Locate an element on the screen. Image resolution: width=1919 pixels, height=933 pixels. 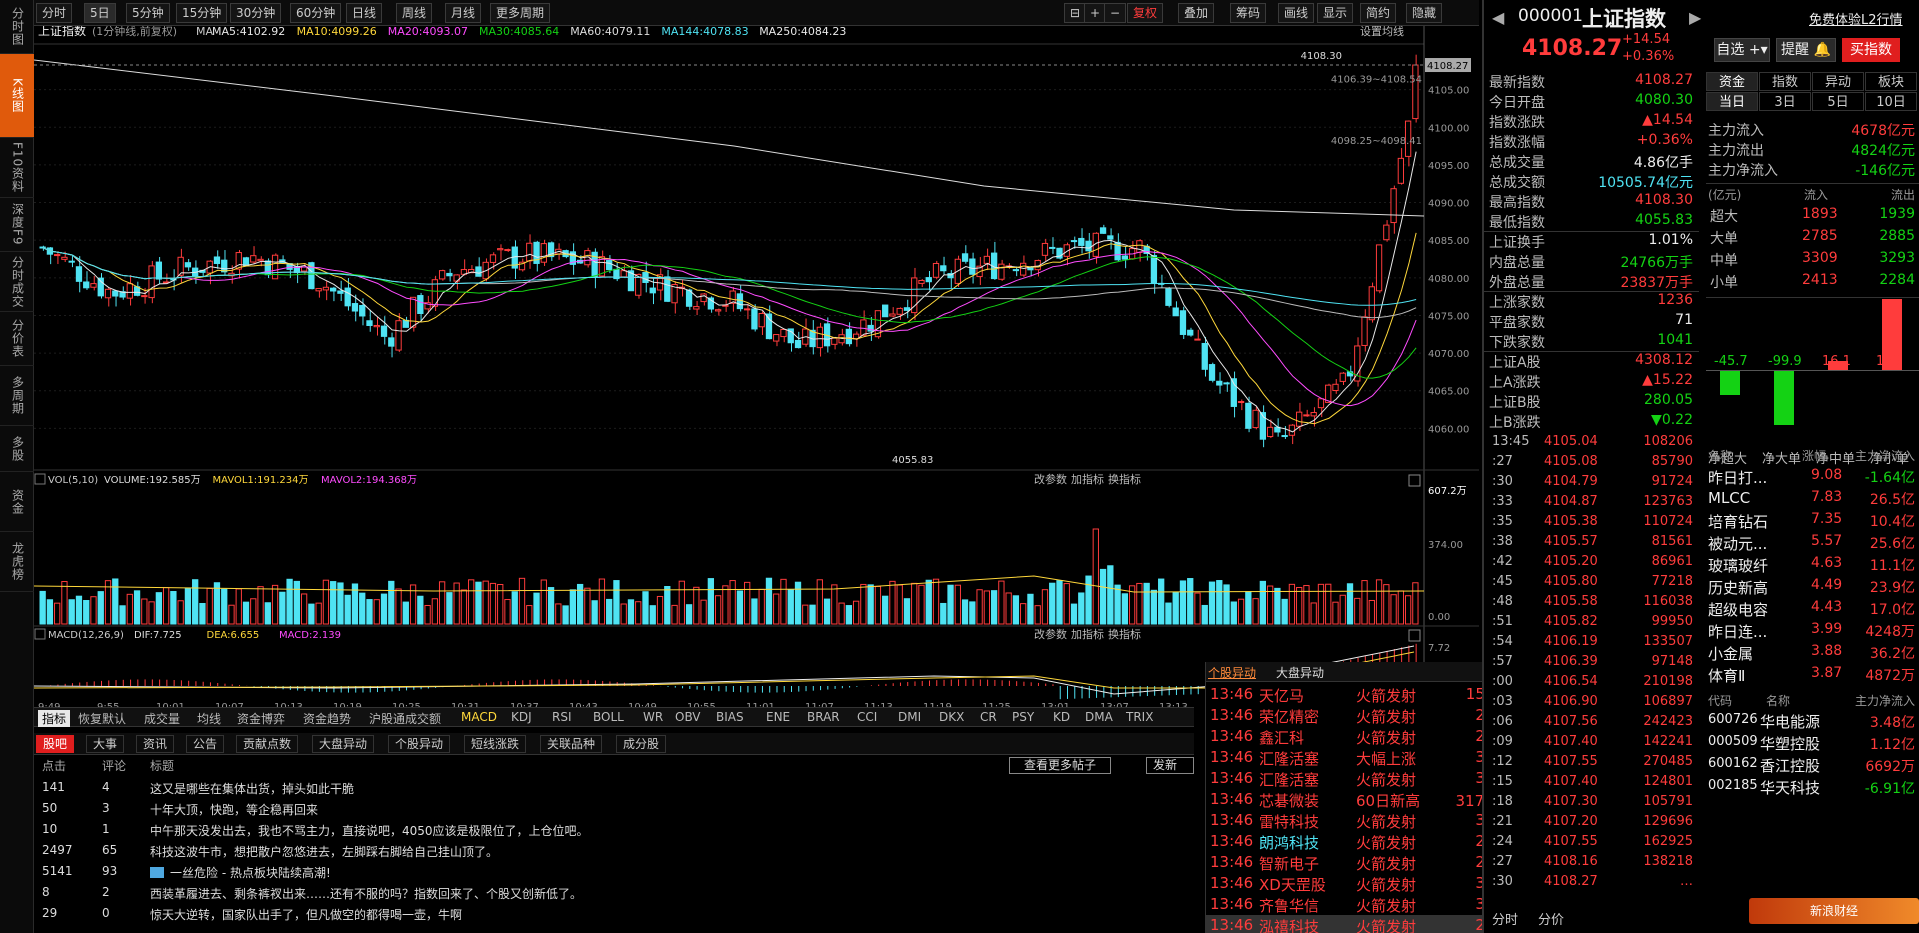
zoom-in-icon: + is located at coordinates (1095, 13).